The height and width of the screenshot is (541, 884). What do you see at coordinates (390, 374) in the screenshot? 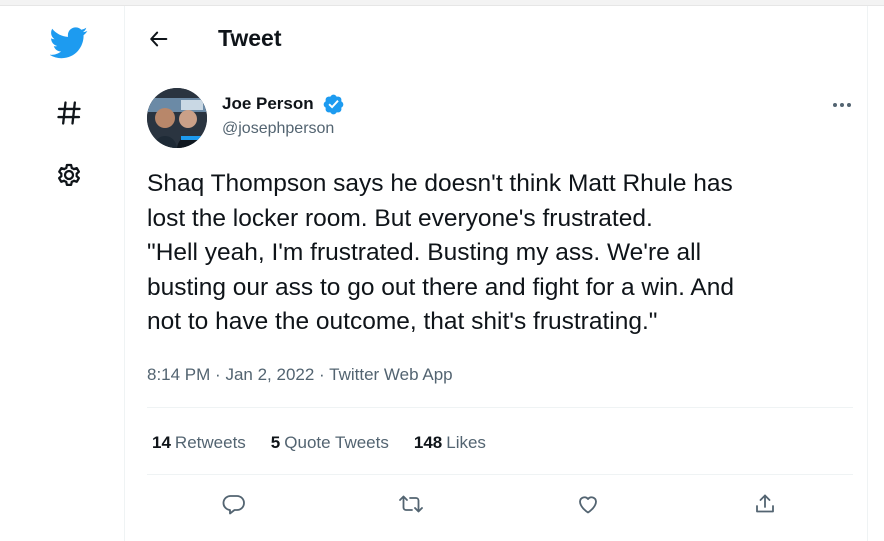
I see `tweet-source: Twitter Web App` at bounding box center [390, 374].